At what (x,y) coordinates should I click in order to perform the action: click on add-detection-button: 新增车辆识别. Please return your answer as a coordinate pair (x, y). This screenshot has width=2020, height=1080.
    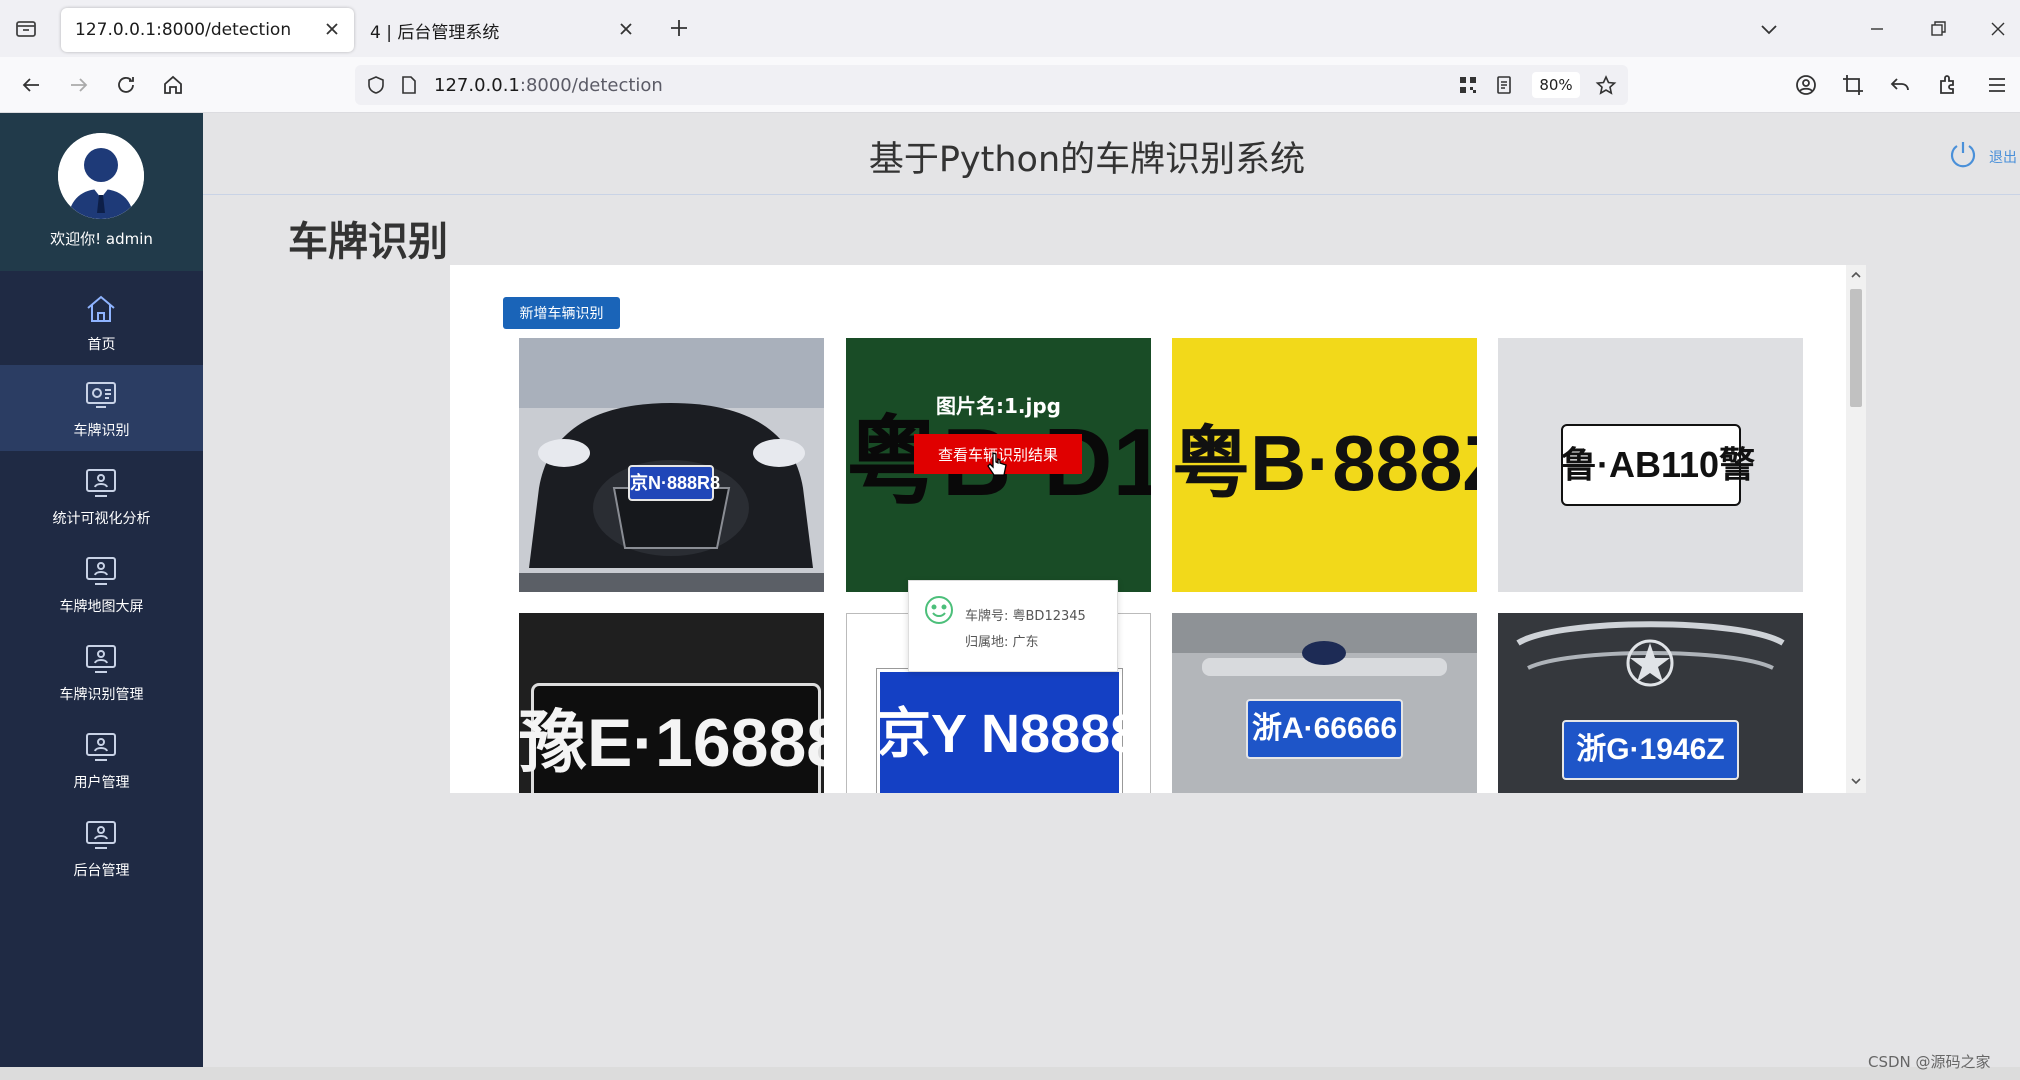
    Looking at the image, I should click on (561, 313).